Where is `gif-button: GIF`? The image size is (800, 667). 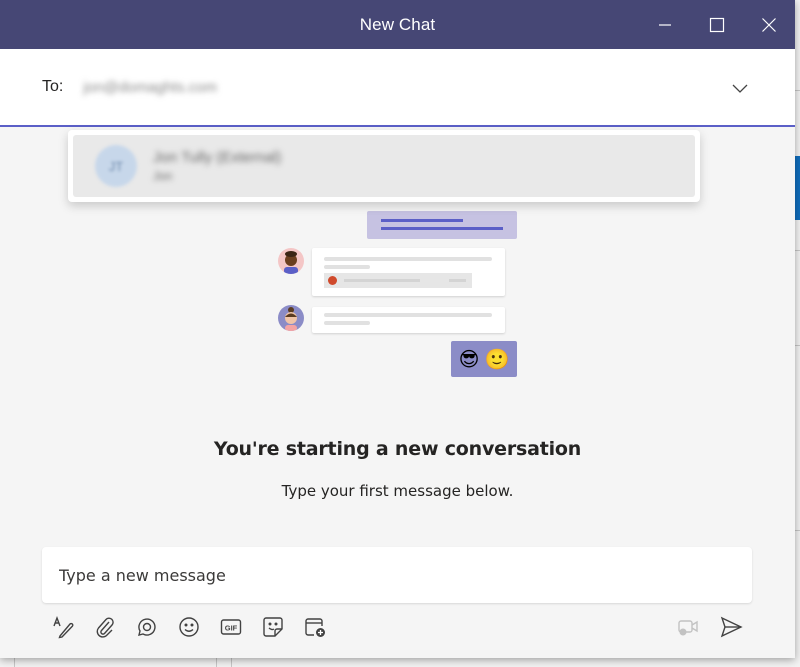
gif-button: GIF is located at coordinates (231, 627).